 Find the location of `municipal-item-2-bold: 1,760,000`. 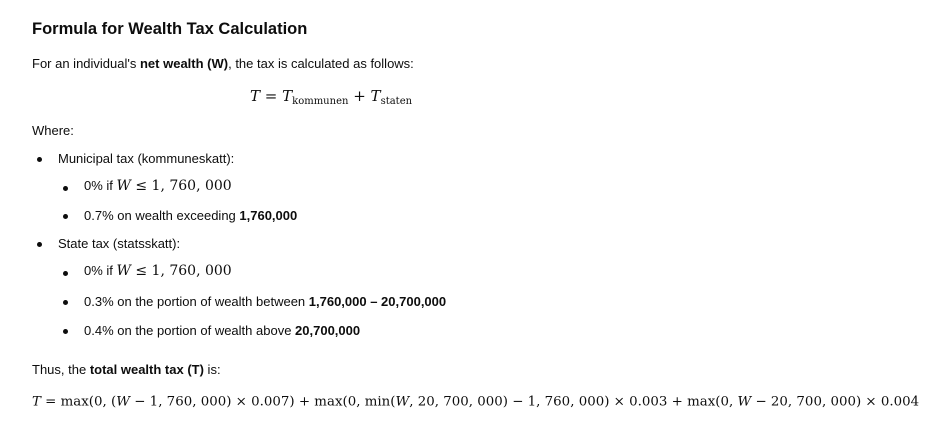

municipal-item-2-bold: 1,760,000 is located at coordinates (268, 215).